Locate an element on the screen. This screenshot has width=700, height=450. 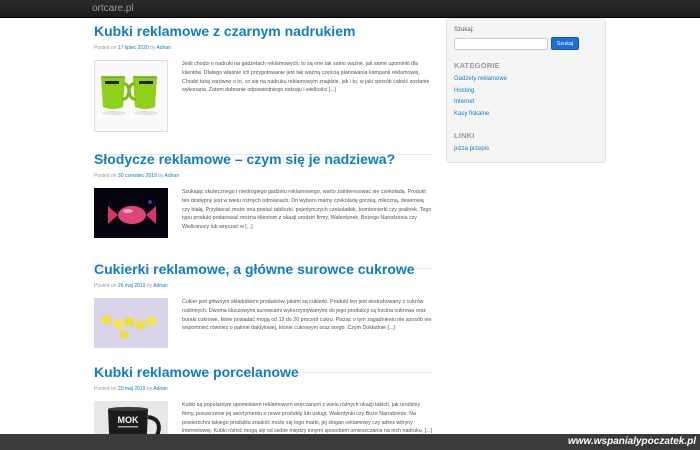
links-title: LINKI is located at coordinates (464, 135).